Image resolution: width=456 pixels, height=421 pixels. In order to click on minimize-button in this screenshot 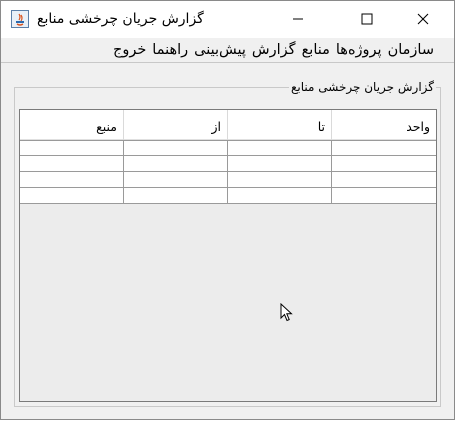, I will do `click(298, 19)`.